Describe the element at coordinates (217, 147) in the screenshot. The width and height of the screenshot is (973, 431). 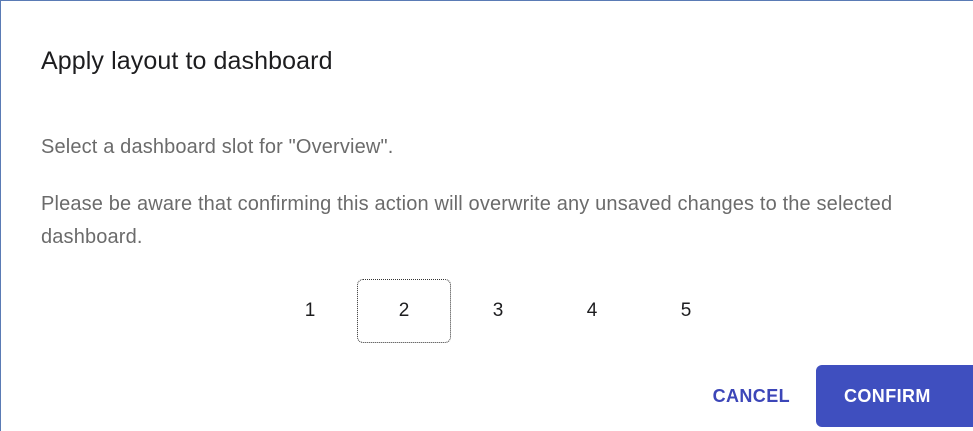
I see `slot-prompt-text: Select a dashboard slot for "Overview".` at that location.